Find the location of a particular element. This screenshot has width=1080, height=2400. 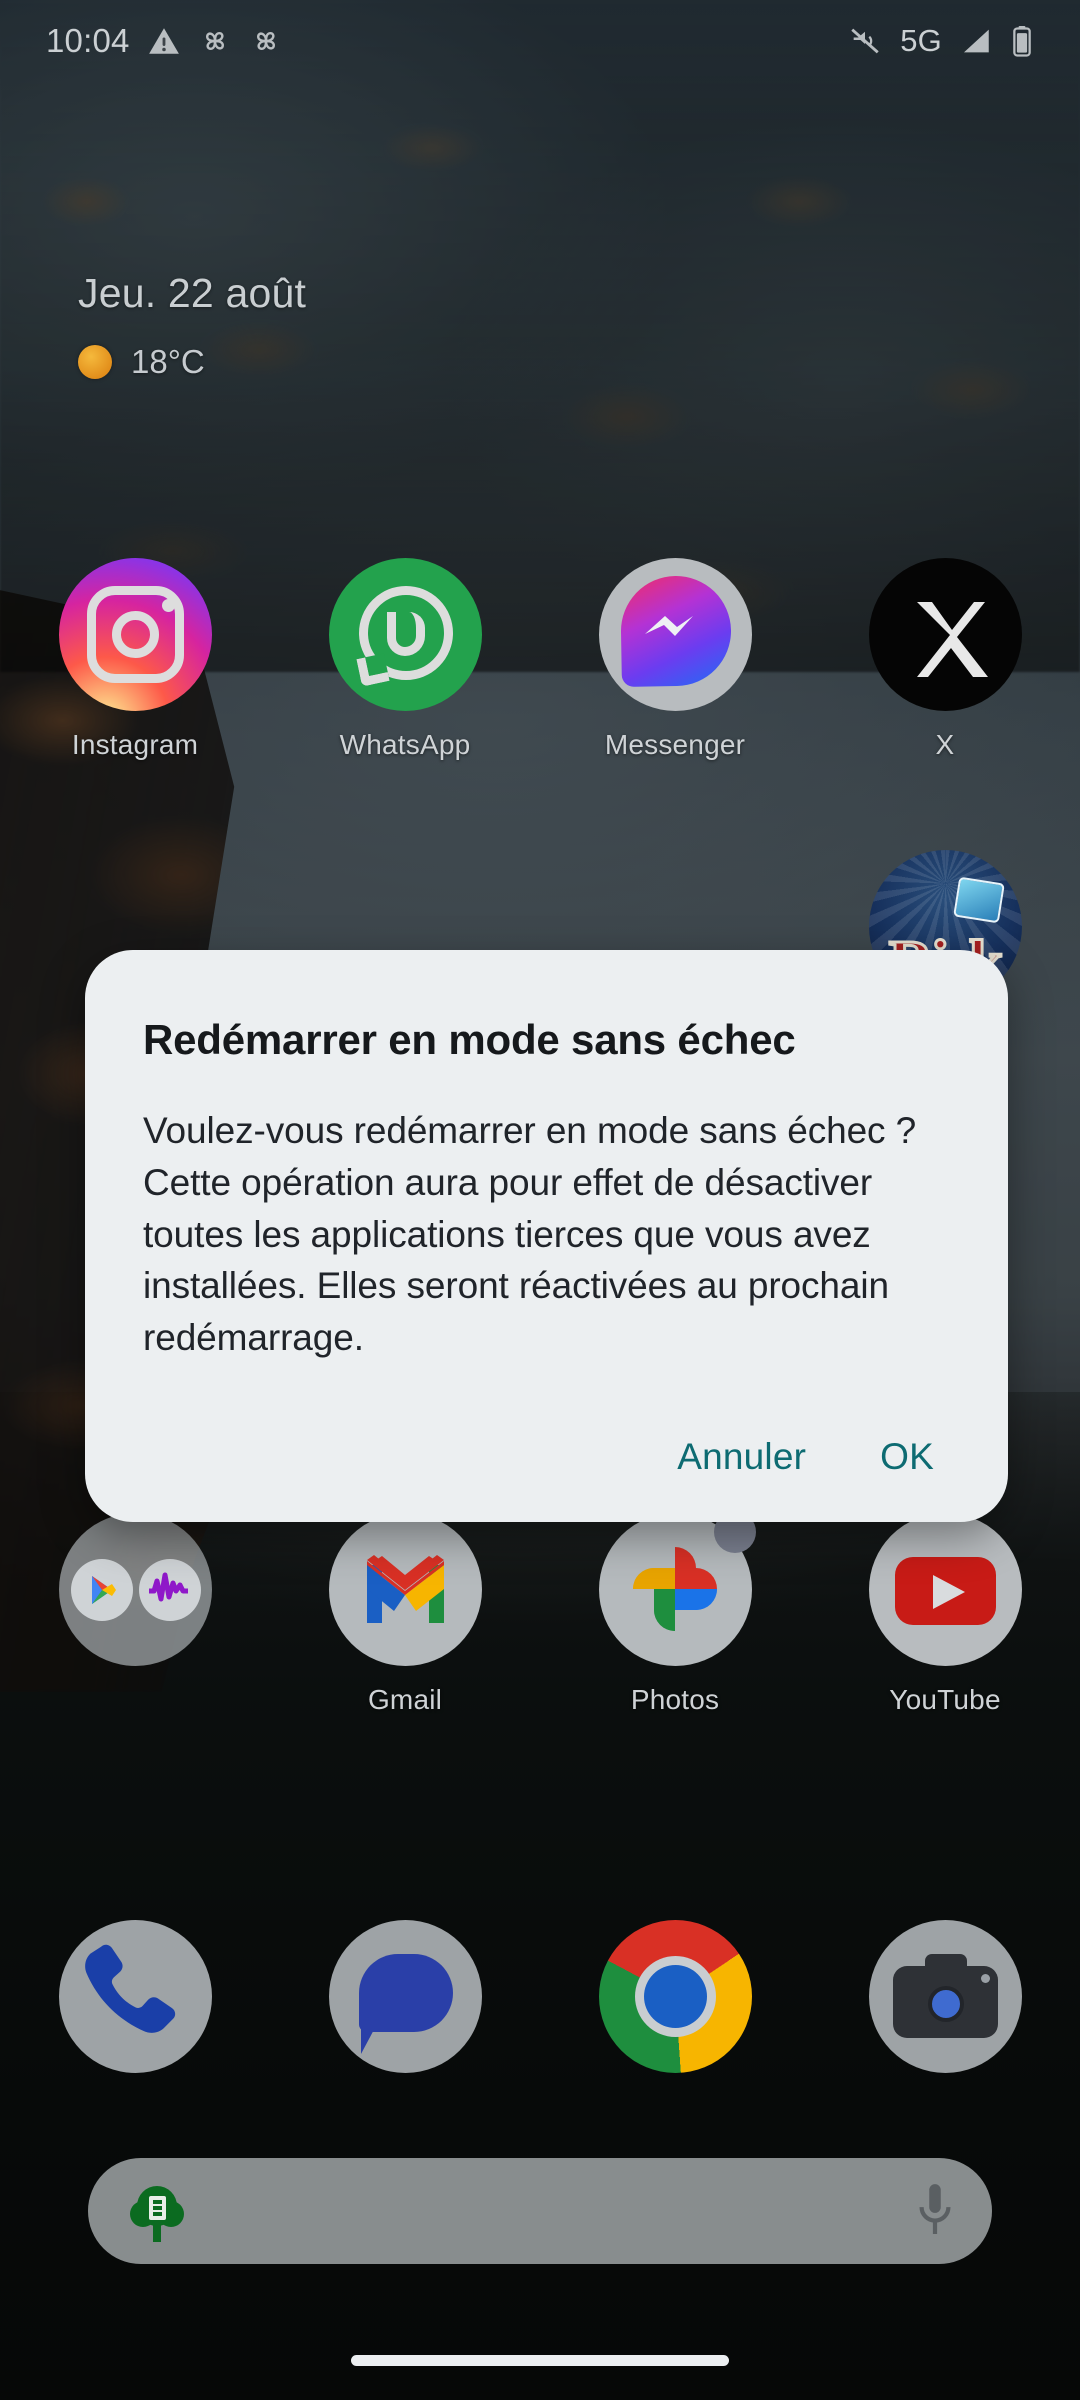

app-photos: Photos is located at coordinates (675, 1613).